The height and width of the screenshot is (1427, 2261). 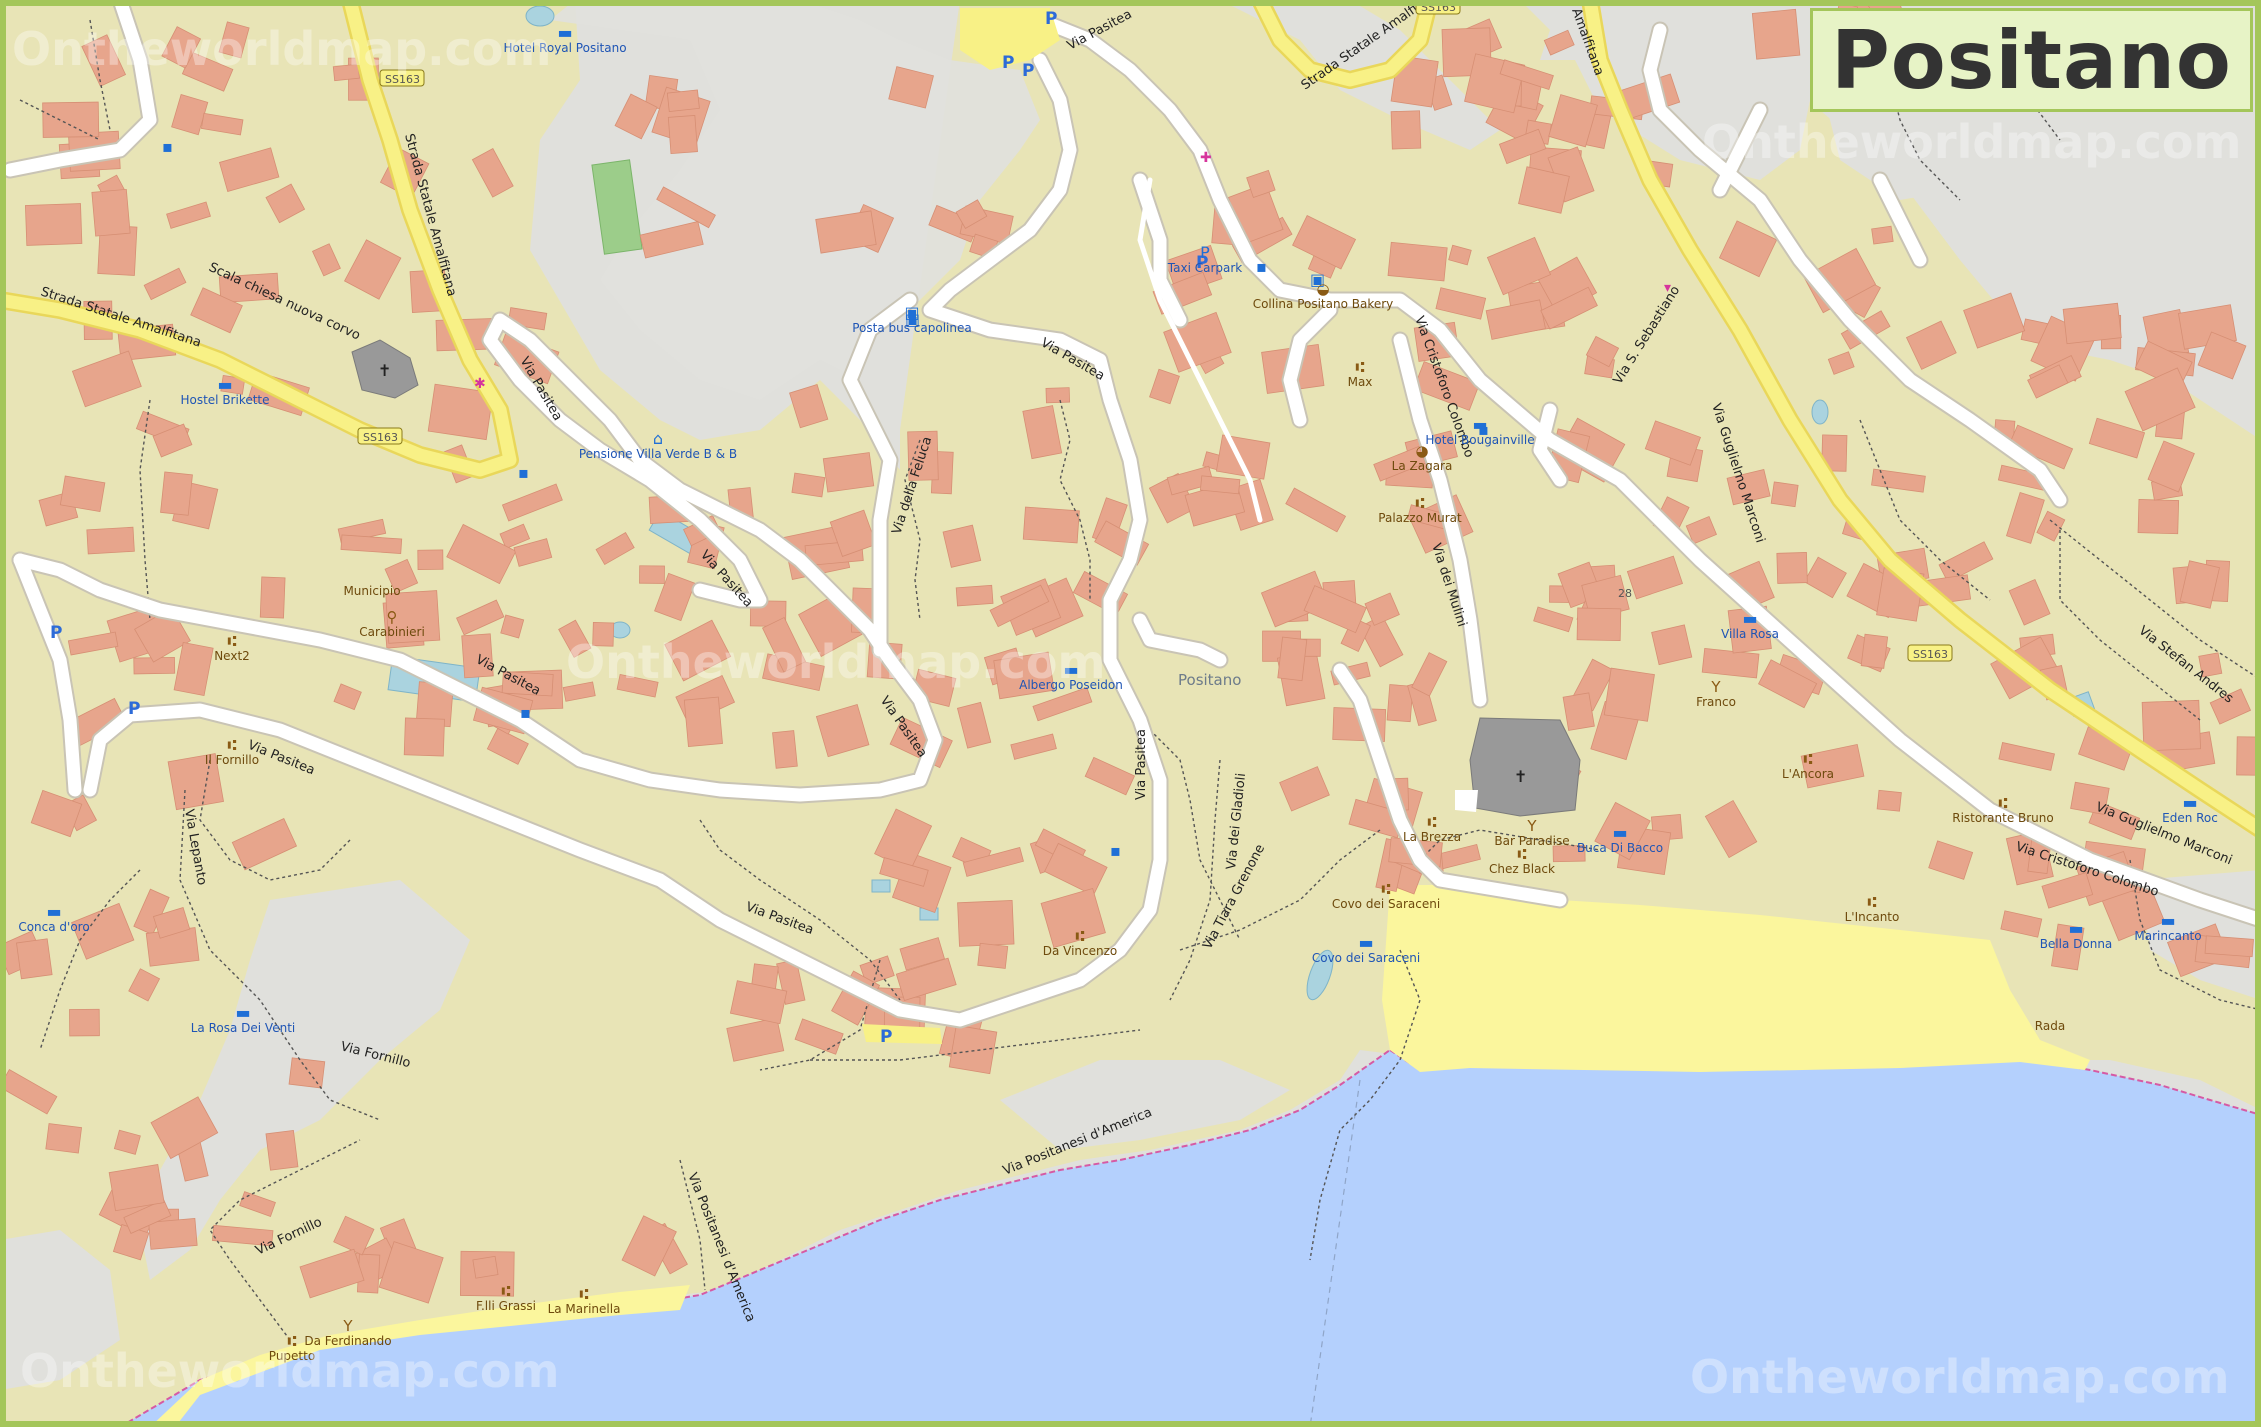 What do you see at coordinates (1322, 289) in the screenshot?
I see `bakery-icon: ◒` at bounding box center [1322, 289].